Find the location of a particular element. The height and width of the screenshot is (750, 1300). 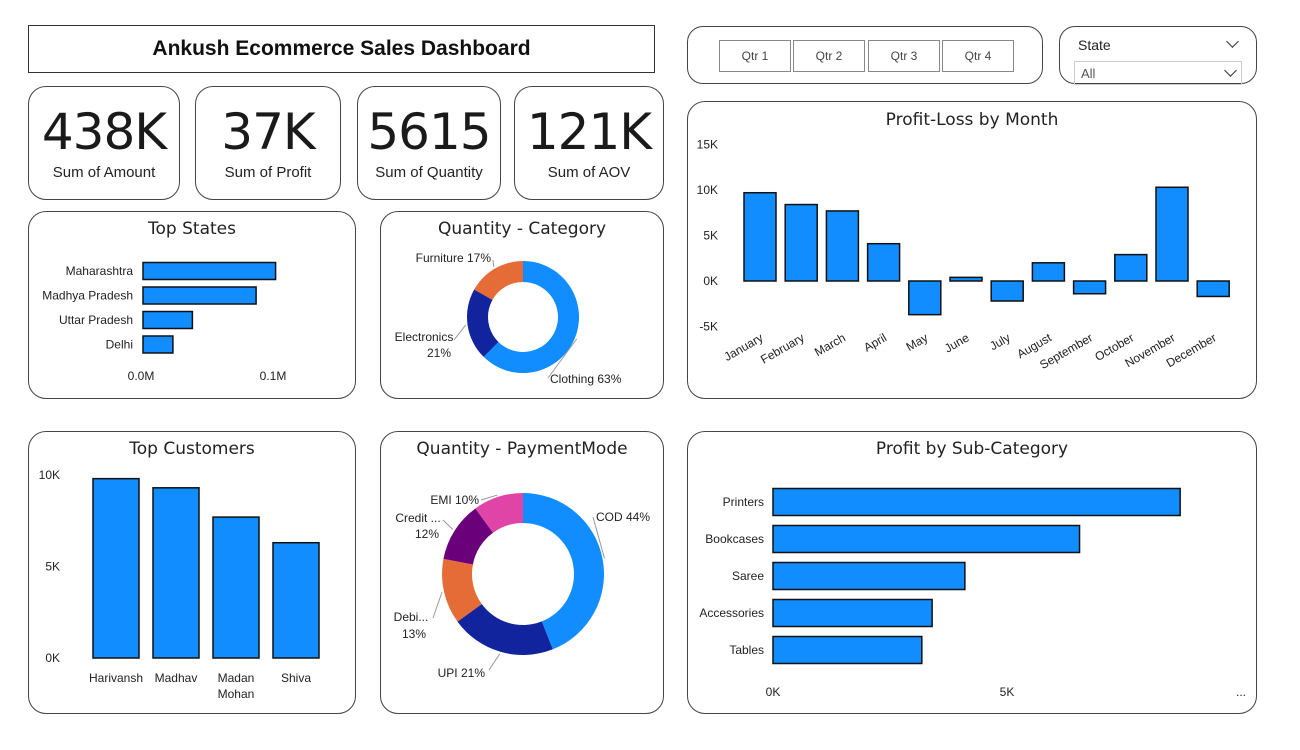

data-label: 21% is located at coordinates (439, 353).